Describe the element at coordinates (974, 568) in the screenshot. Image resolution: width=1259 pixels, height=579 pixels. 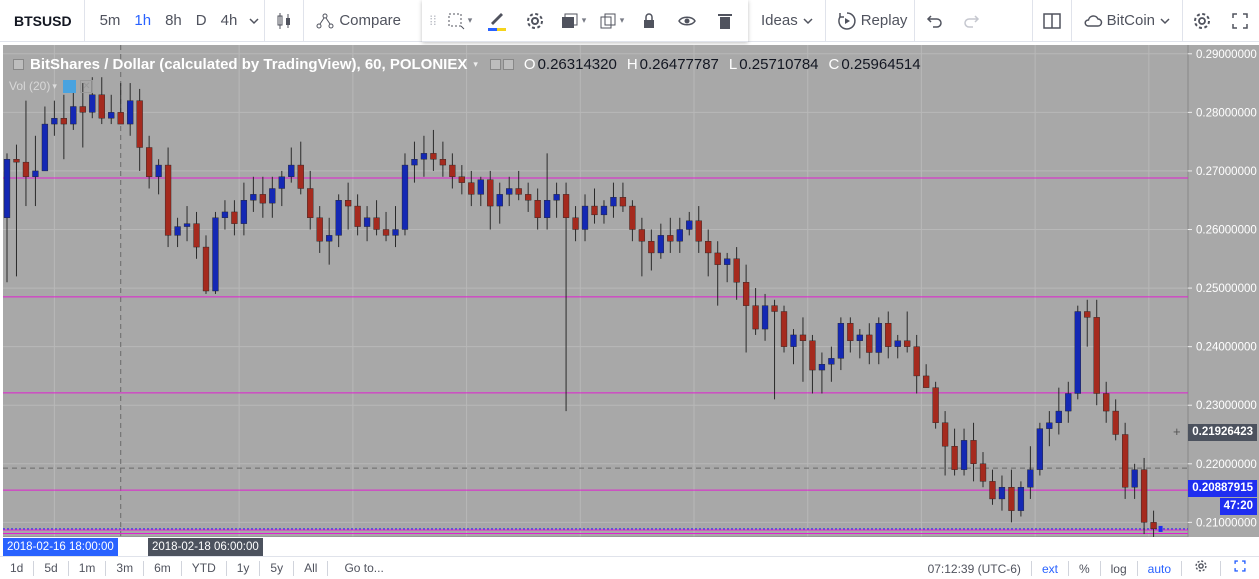
I see `clock-display: 07:12:39 (UTC-6)` at that location.